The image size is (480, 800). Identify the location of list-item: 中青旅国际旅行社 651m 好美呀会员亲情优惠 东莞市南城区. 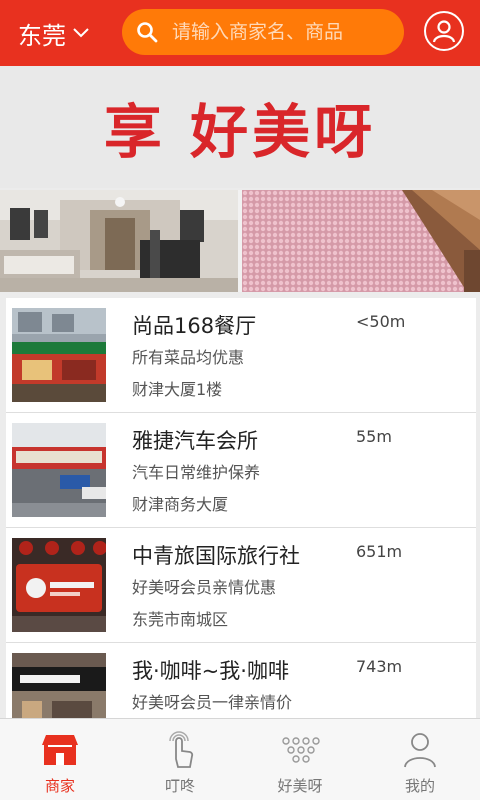
(241, 585).